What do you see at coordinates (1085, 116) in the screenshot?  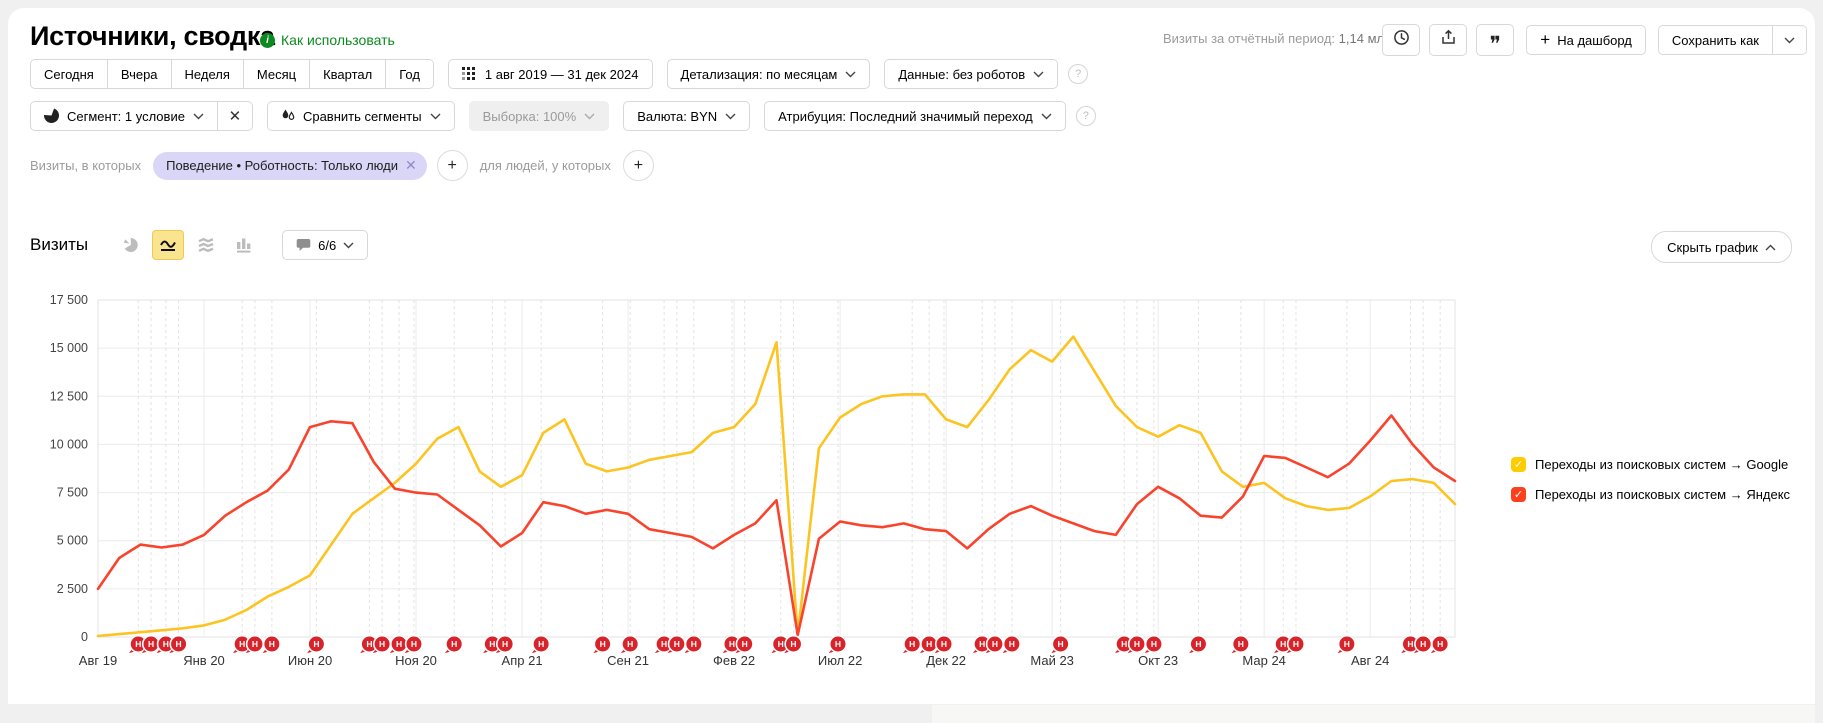 I see `attribution-help-icon: ?` at bounding box center [1085, 116].